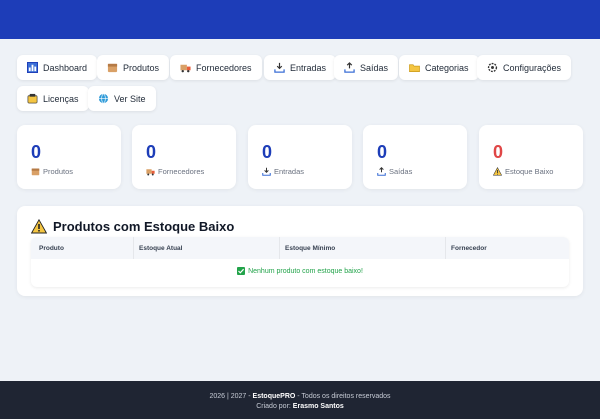 This screenshot has width=600, height=419. What do you see at coordinates (58, 171) in the screenshot?
I see `stat-label: Produtos` at bounding box center [58, 171].